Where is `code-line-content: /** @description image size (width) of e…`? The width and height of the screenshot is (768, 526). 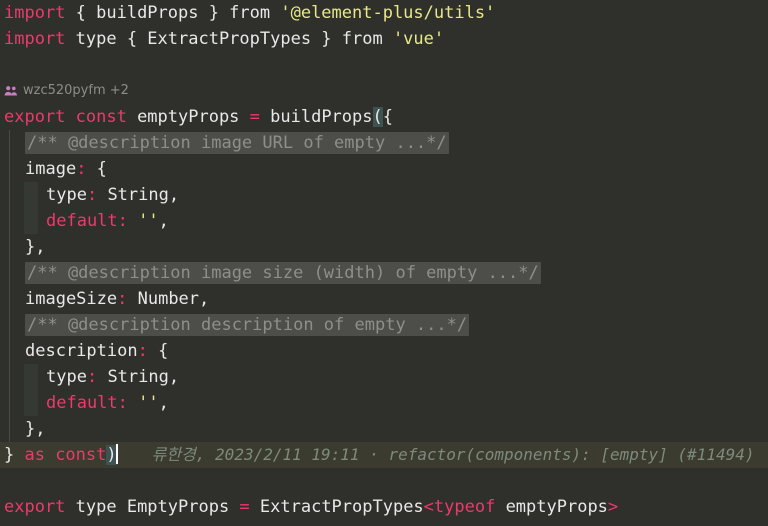 code-line-content: /** @description image size (width) of e… is located at coordinates (272, 273).